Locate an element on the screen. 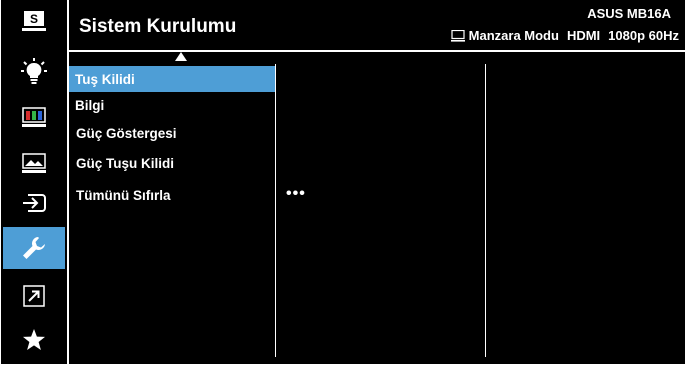  wrench-icon is located at coordinates (34, 248).